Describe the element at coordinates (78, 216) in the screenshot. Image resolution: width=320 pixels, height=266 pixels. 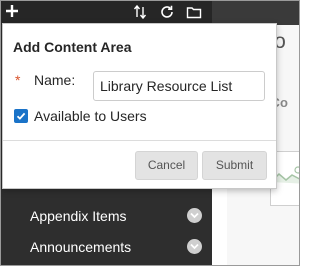
I see `menu-item-label: Appendix Items` at that location.